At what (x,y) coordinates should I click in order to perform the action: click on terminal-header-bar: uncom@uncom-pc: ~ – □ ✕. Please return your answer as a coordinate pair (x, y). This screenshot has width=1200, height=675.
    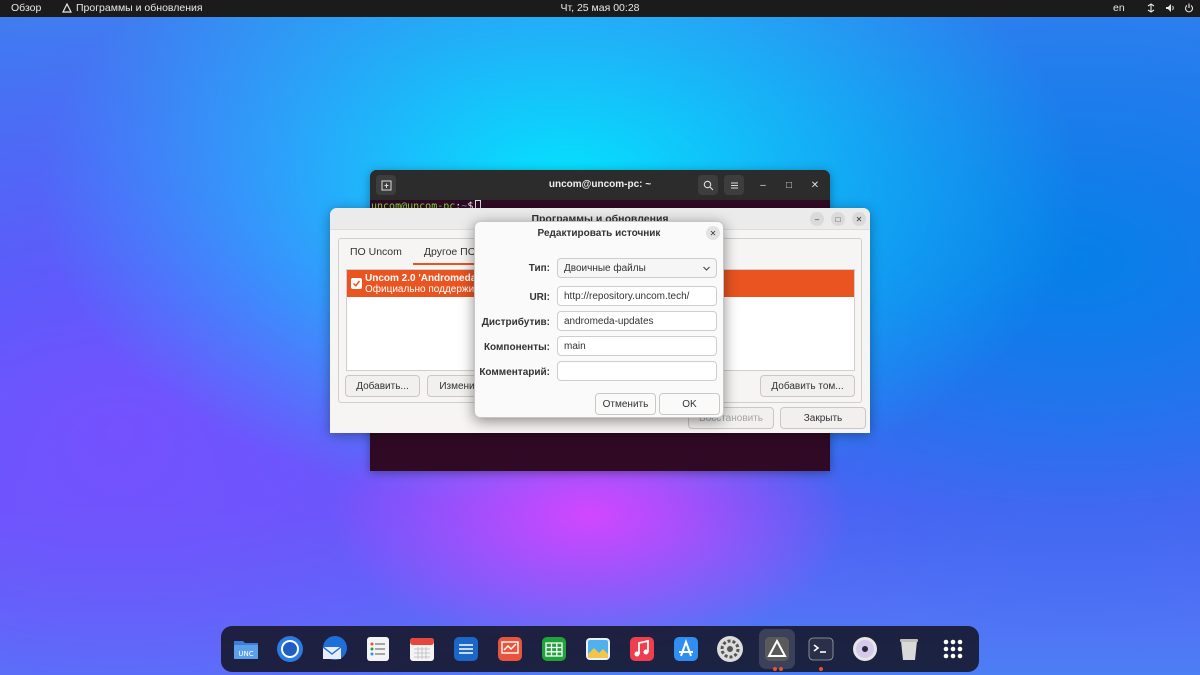
    Looking at the image, I should click on (600, 185).